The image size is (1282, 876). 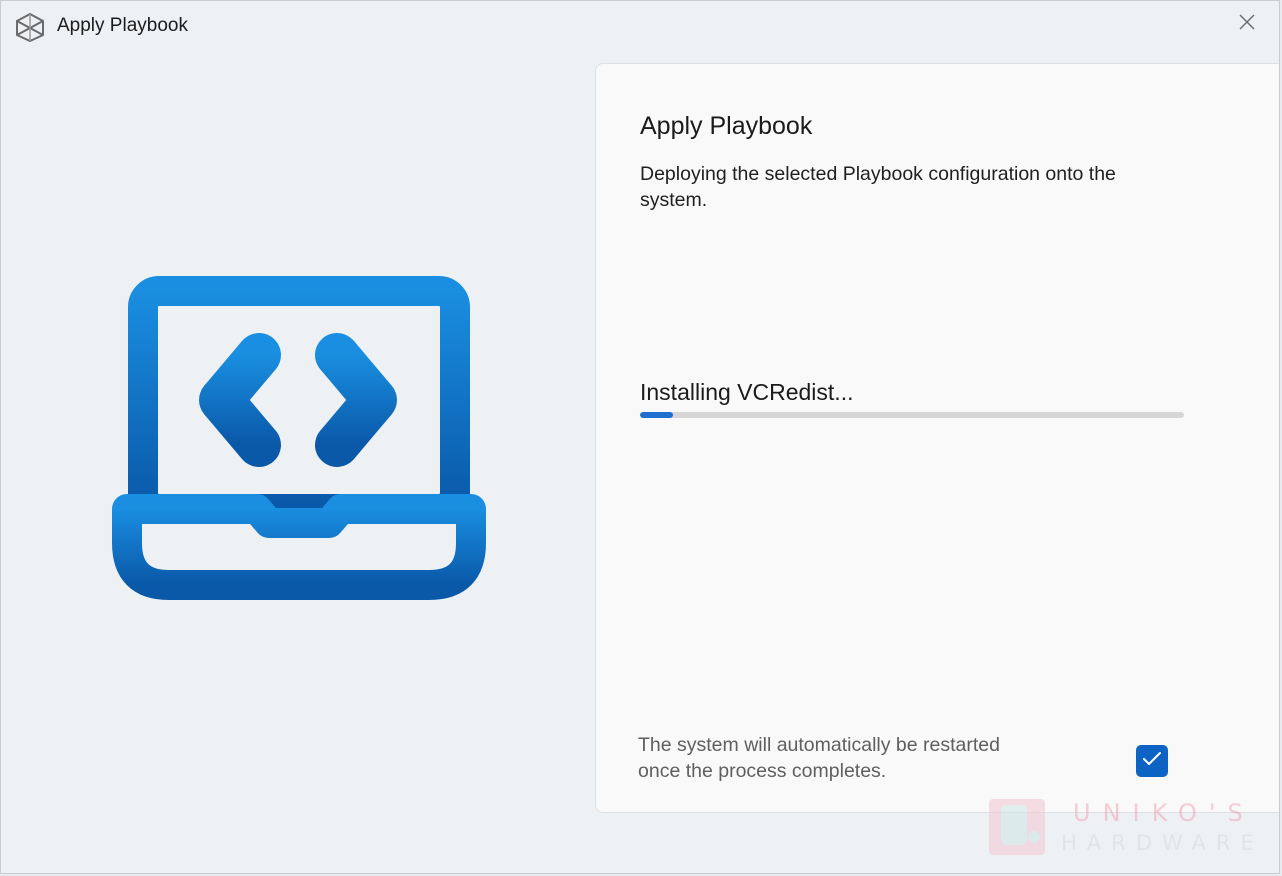 I want to click on laptop-code-icon, so click(x=299, y=439).